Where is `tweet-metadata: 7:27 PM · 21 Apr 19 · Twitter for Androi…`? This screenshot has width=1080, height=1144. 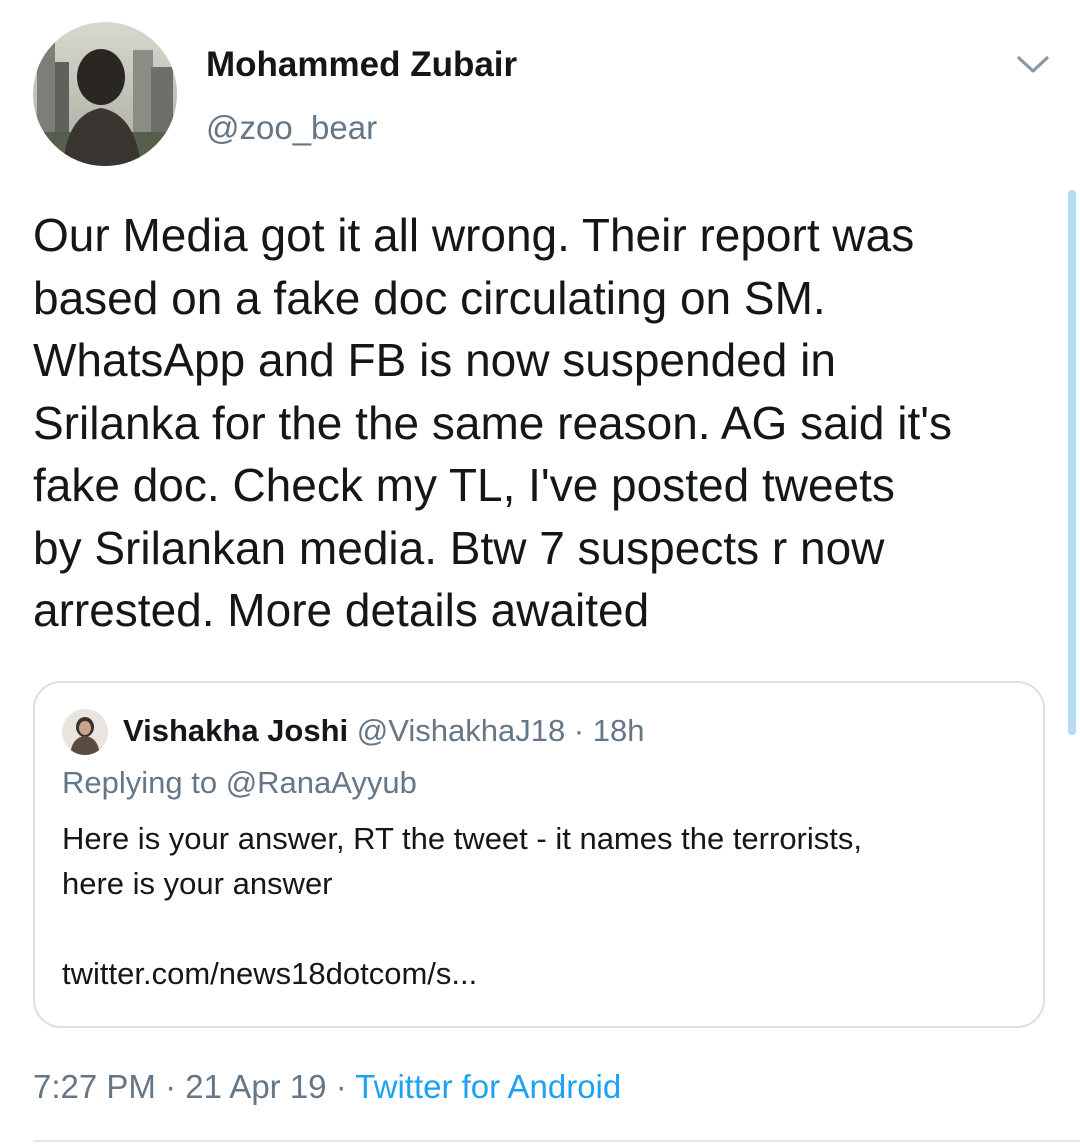 tweet-metadata: 7:27 PM · 21 Apr 19 · Twitter for Androi… is located at coordinates (327, 1087).